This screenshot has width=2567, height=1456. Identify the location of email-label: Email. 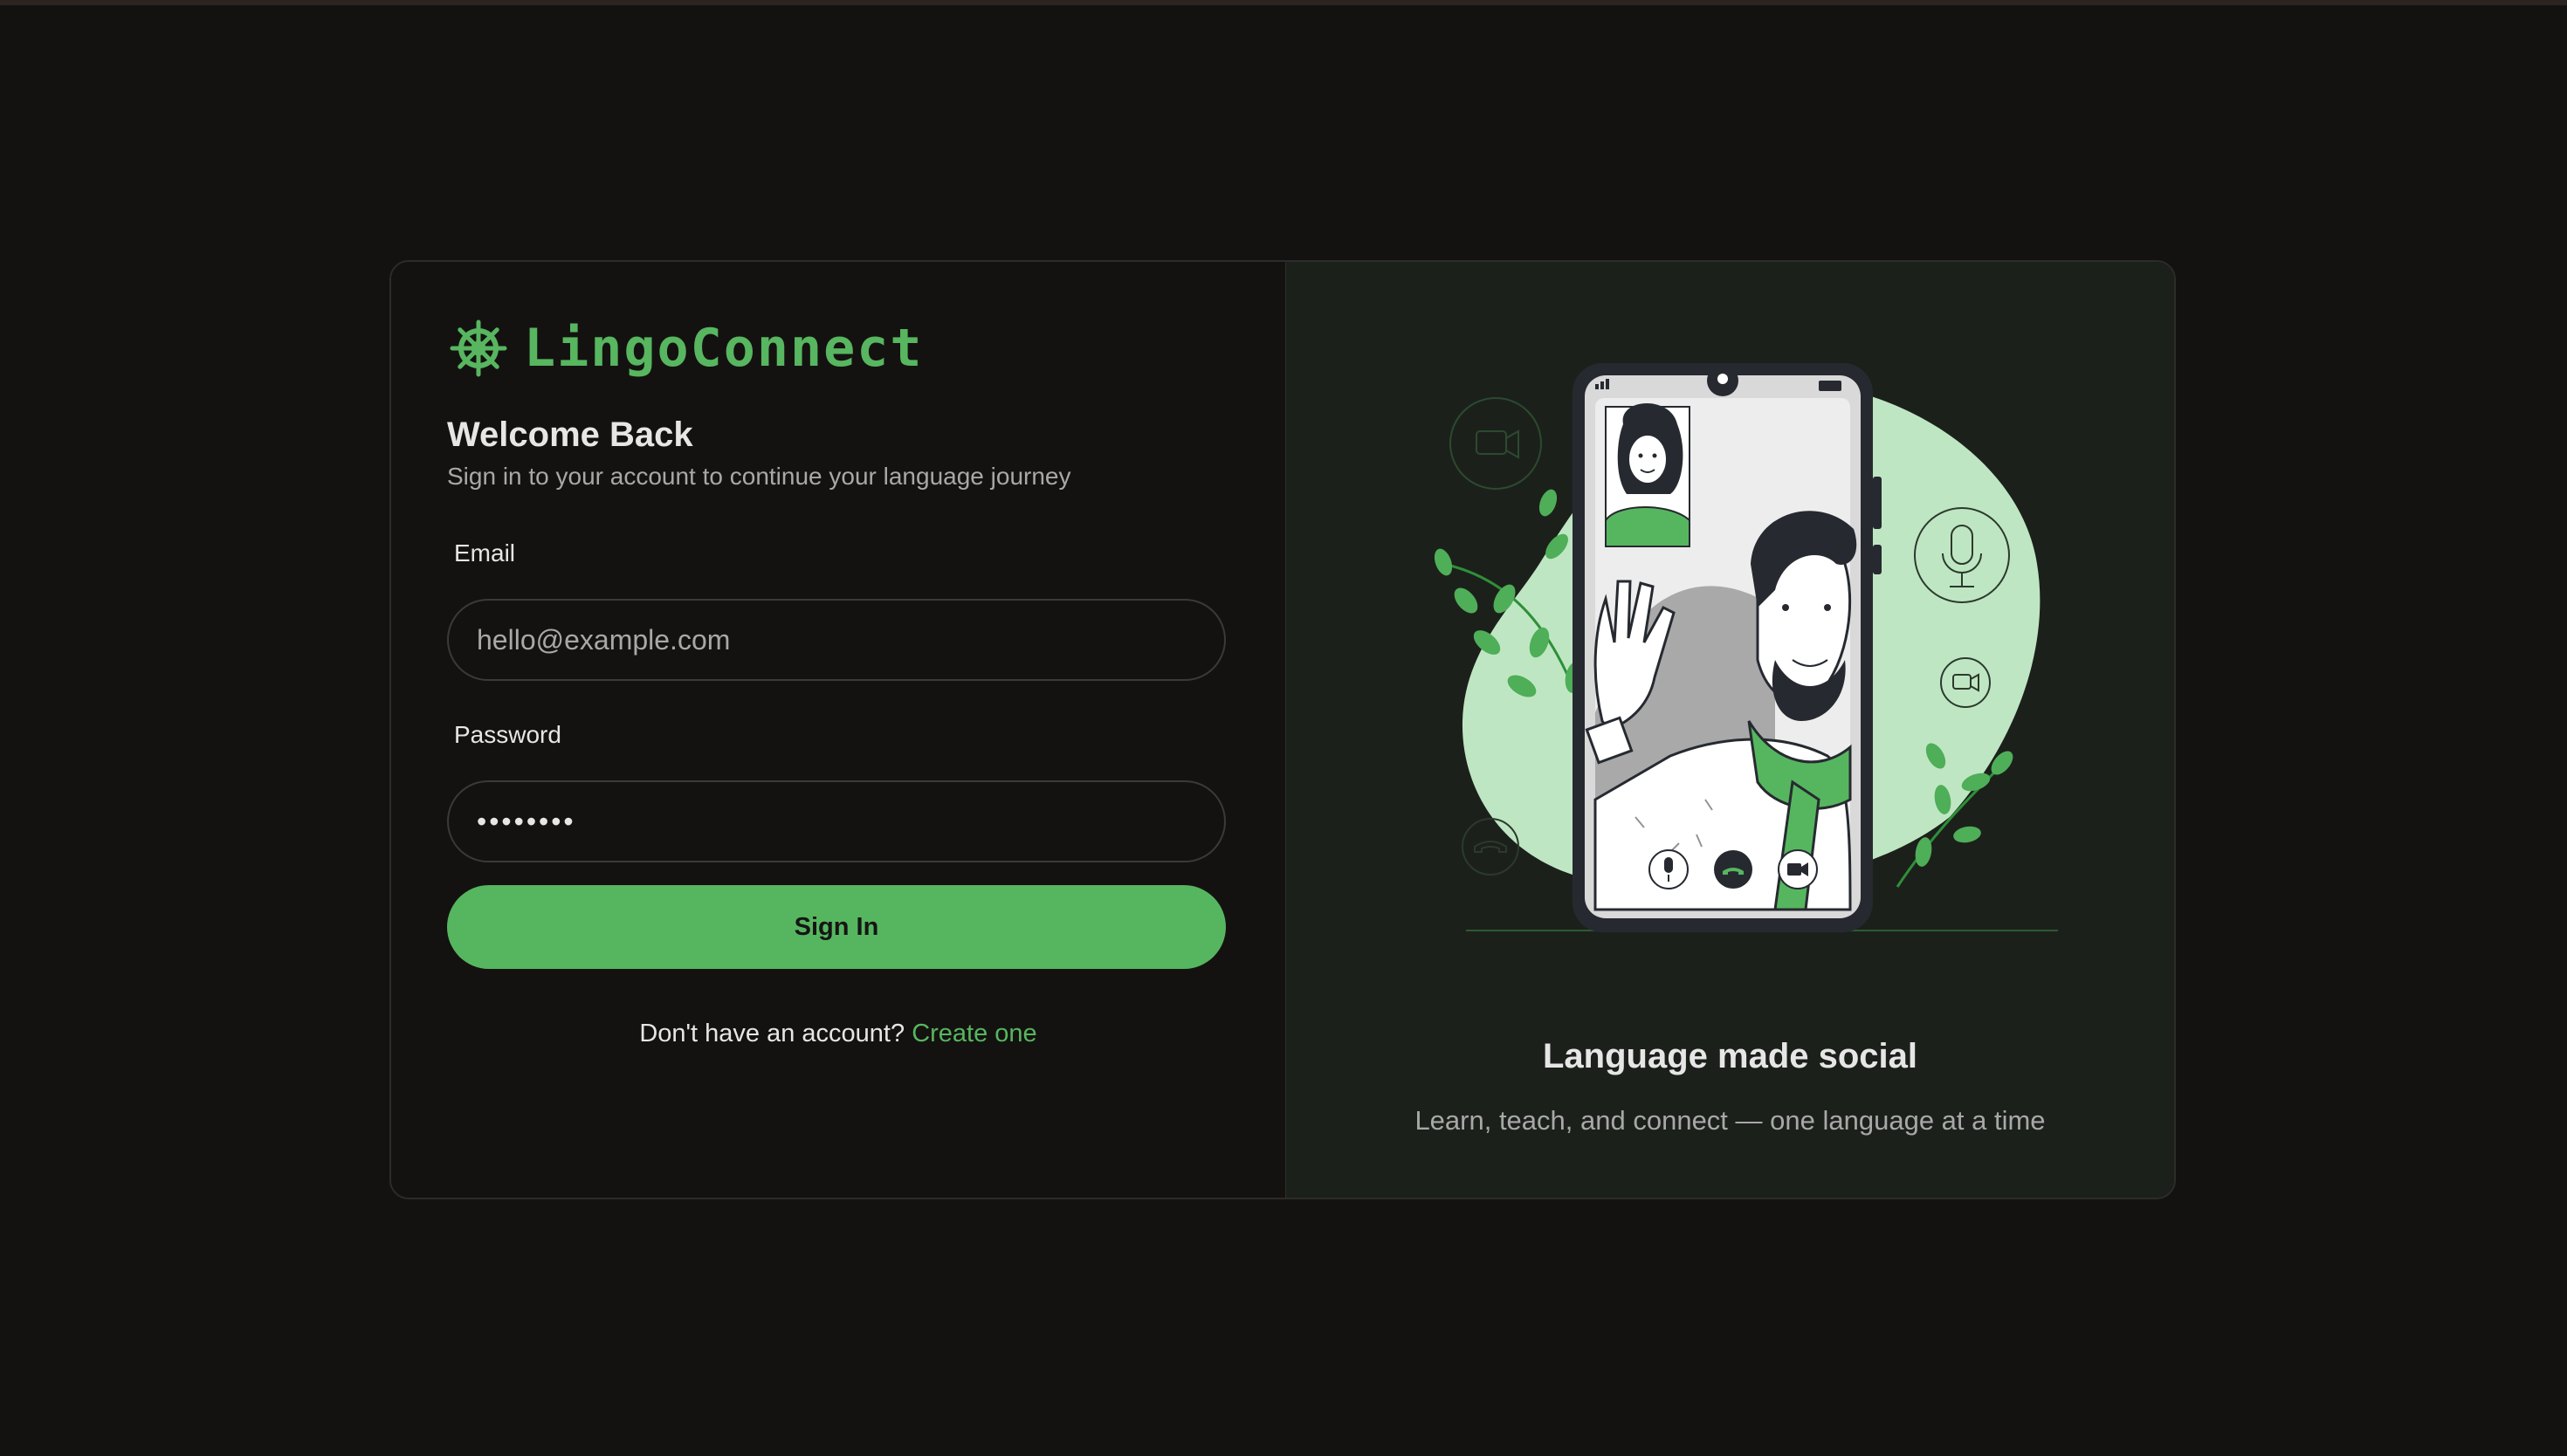
(485, 553).